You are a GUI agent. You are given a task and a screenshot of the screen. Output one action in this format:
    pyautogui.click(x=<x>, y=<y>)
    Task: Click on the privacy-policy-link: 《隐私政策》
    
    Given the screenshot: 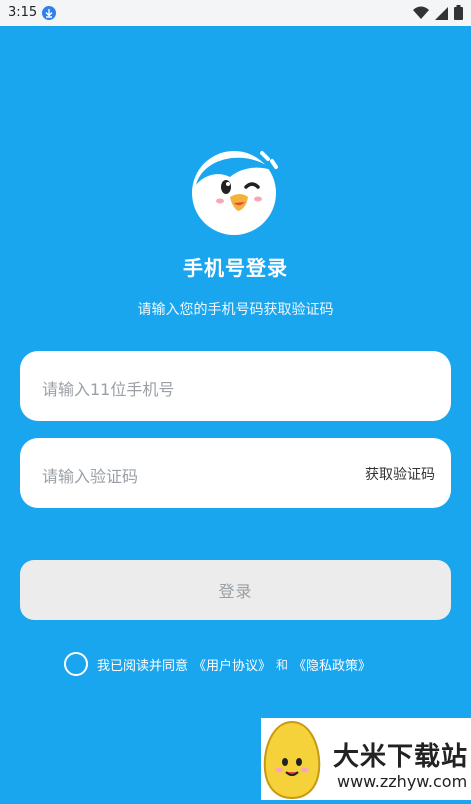 What is the action you would take?
    pyautogui.click(x=332, y=664)
    